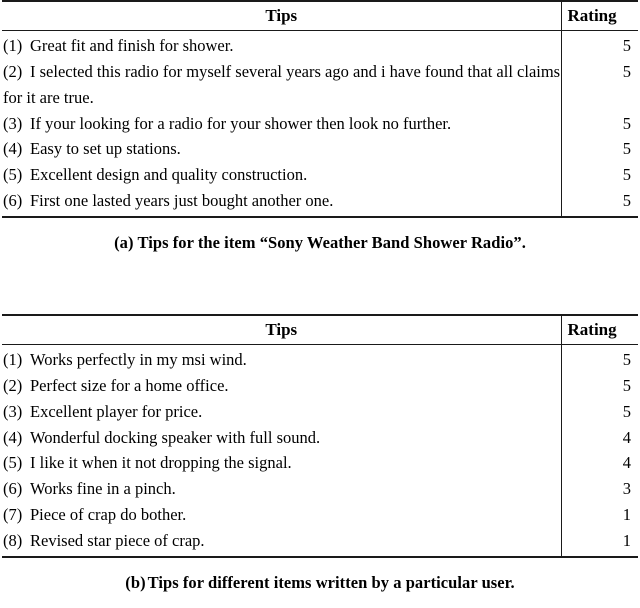 The width and height of the screenshot is (640, 608). Describe the element at coordinates (13, 540) in the screenshot. I see `tip-index: (8)` at that location.